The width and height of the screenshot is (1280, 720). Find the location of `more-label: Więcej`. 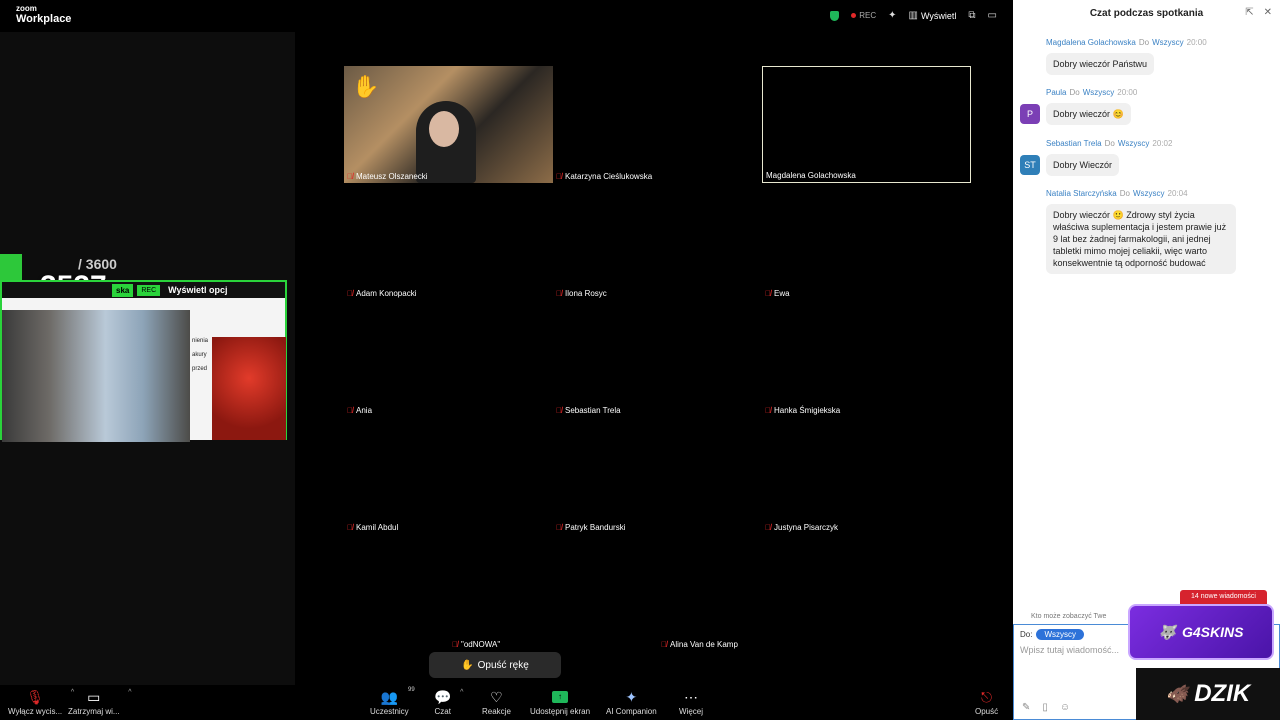

more-label: Więcej is located at coordinates (691, 711).